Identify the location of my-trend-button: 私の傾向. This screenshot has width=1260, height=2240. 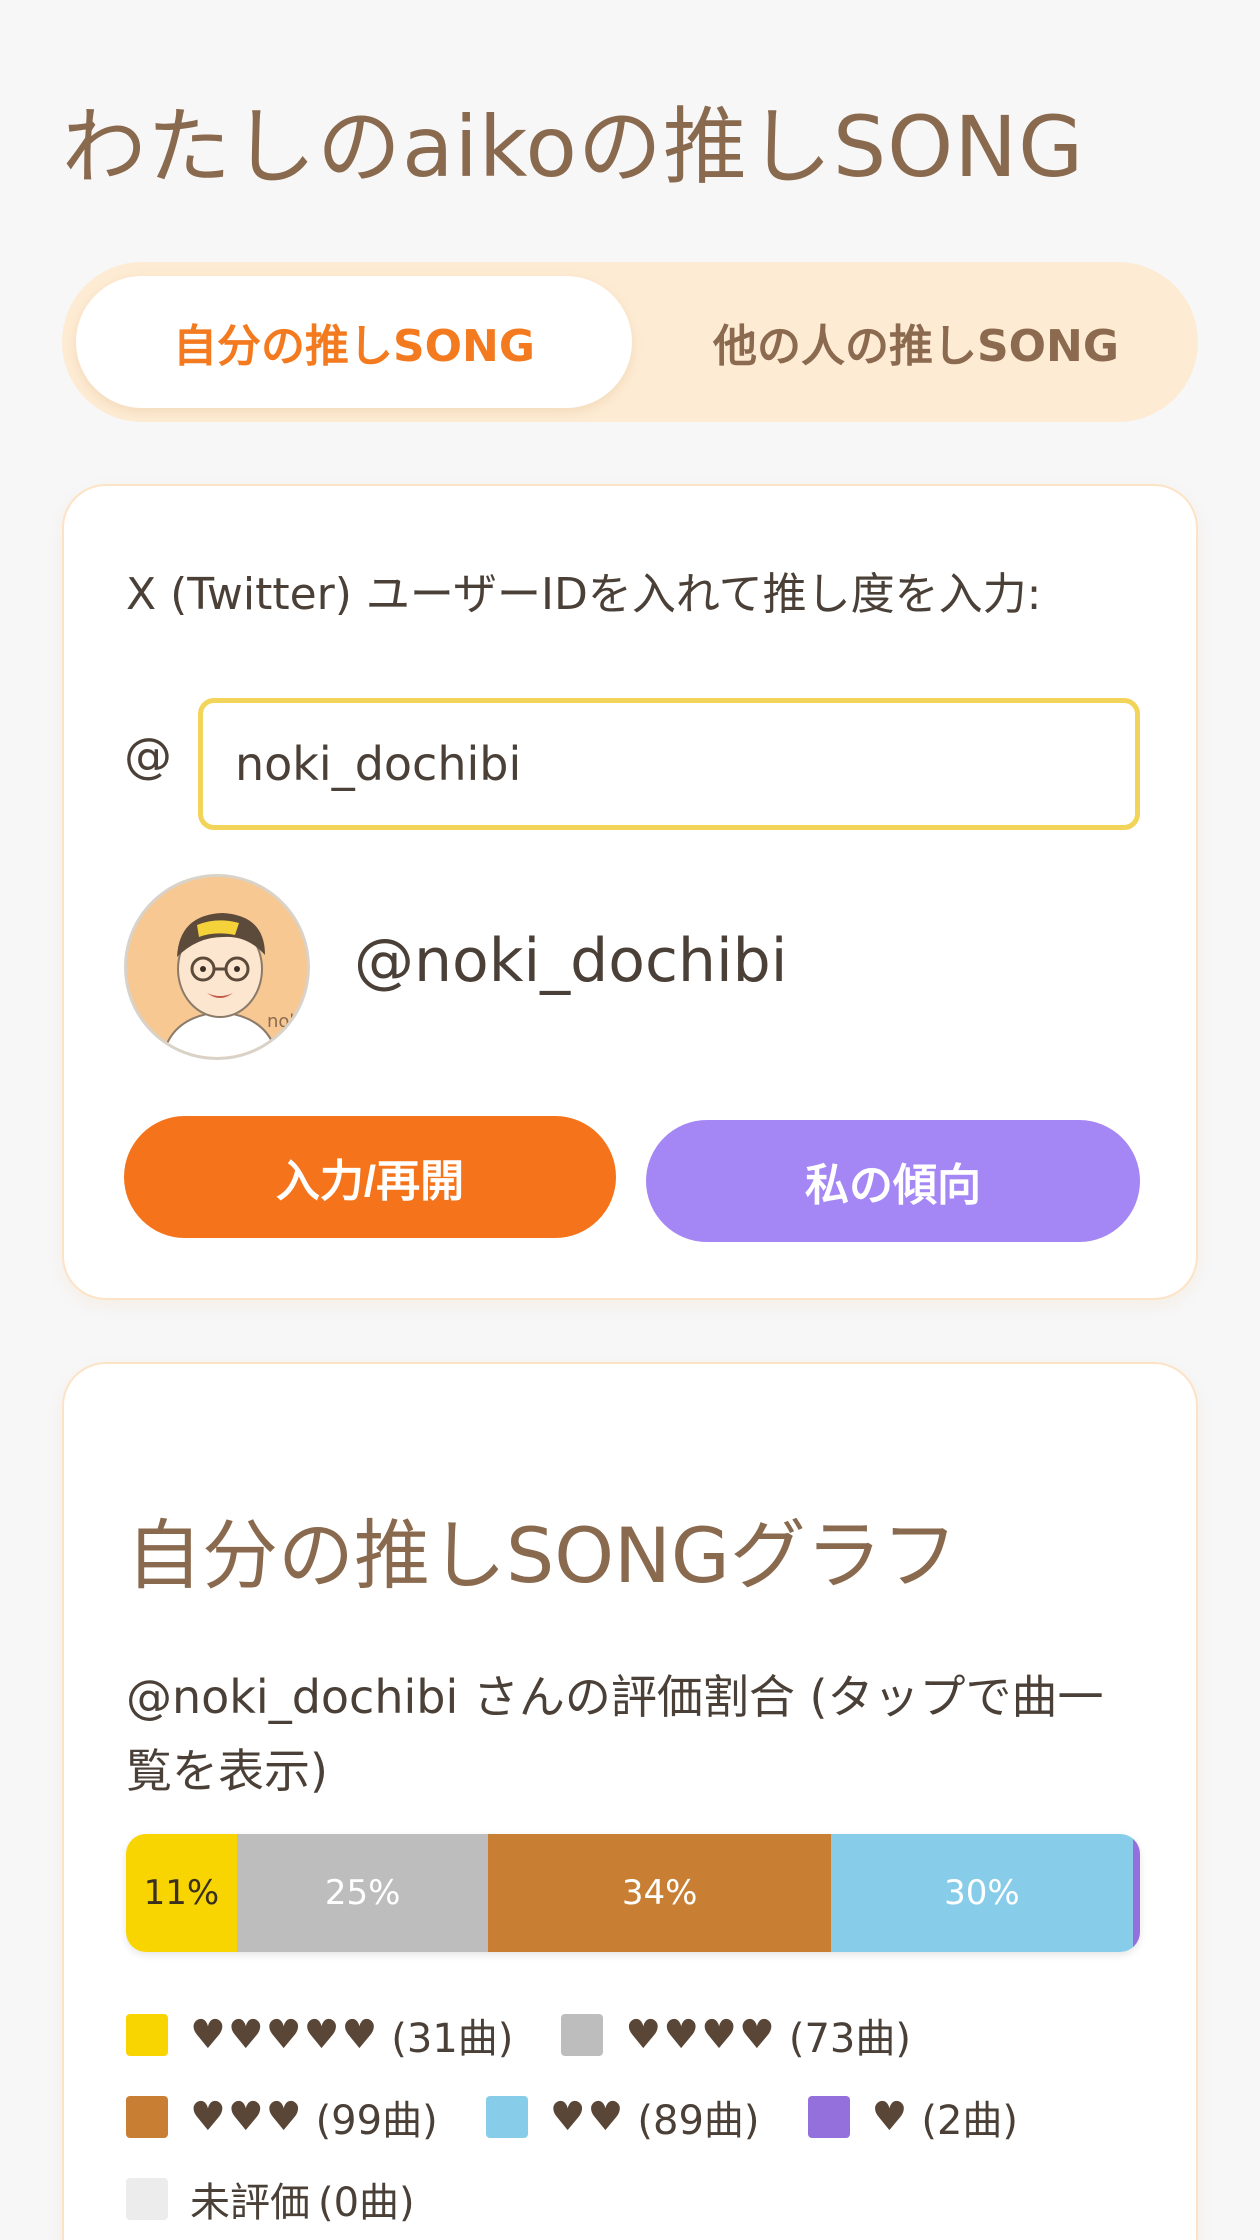
(893, 1181).